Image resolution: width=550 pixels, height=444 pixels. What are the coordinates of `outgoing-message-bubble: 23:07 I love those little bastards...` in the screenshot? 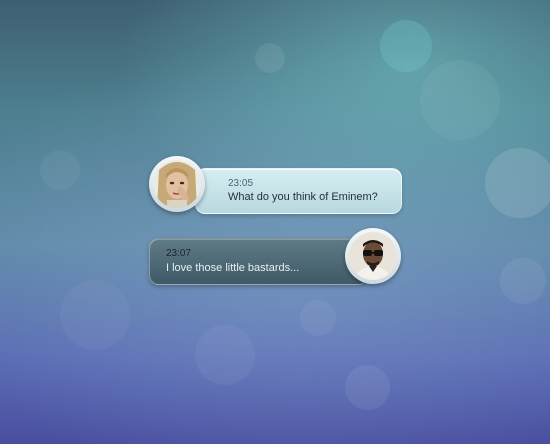 It's located at (258, 261).